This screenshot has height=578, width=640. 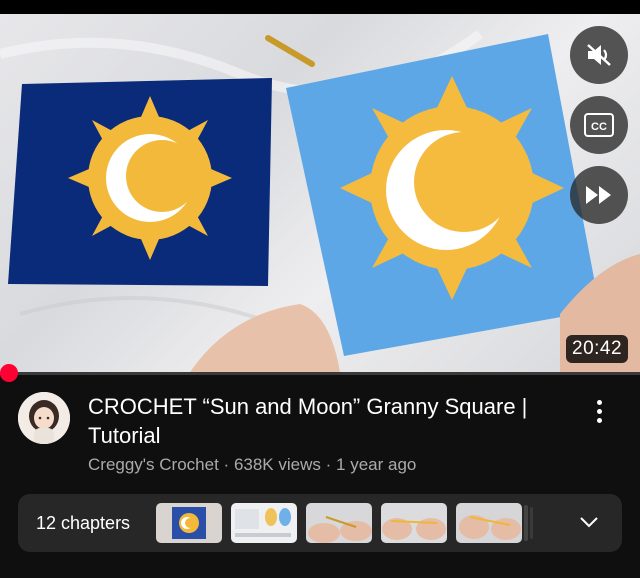 I want to click on channel-name: Creggy's Crochet, so click(x=153, y=464).